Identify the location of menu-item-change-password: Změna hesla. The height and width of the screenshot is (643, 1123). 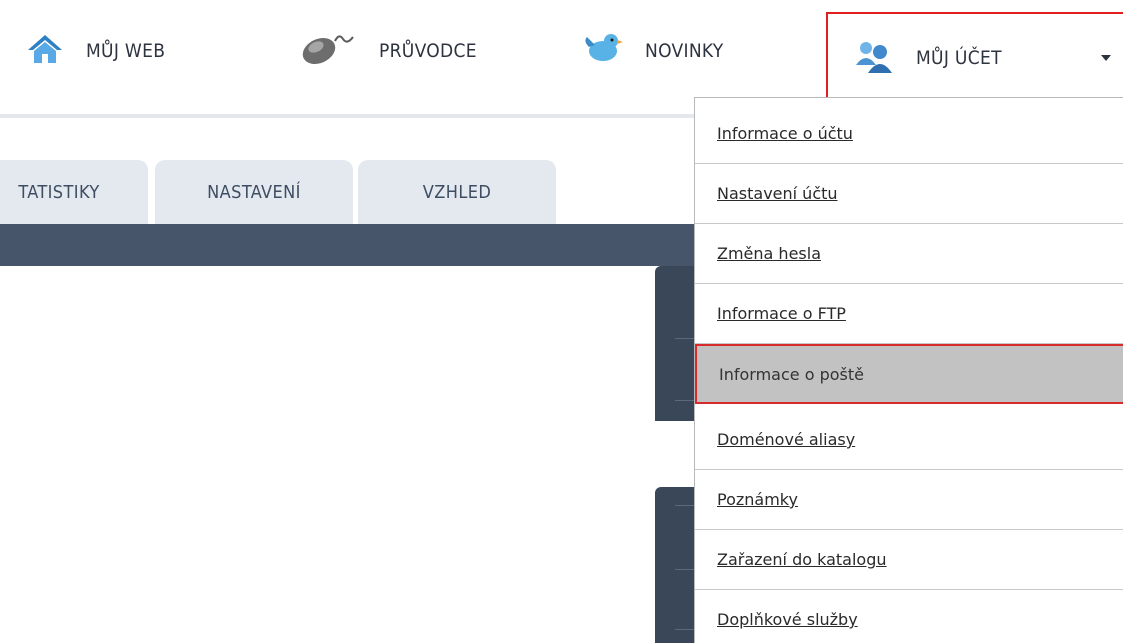
(909, 254).